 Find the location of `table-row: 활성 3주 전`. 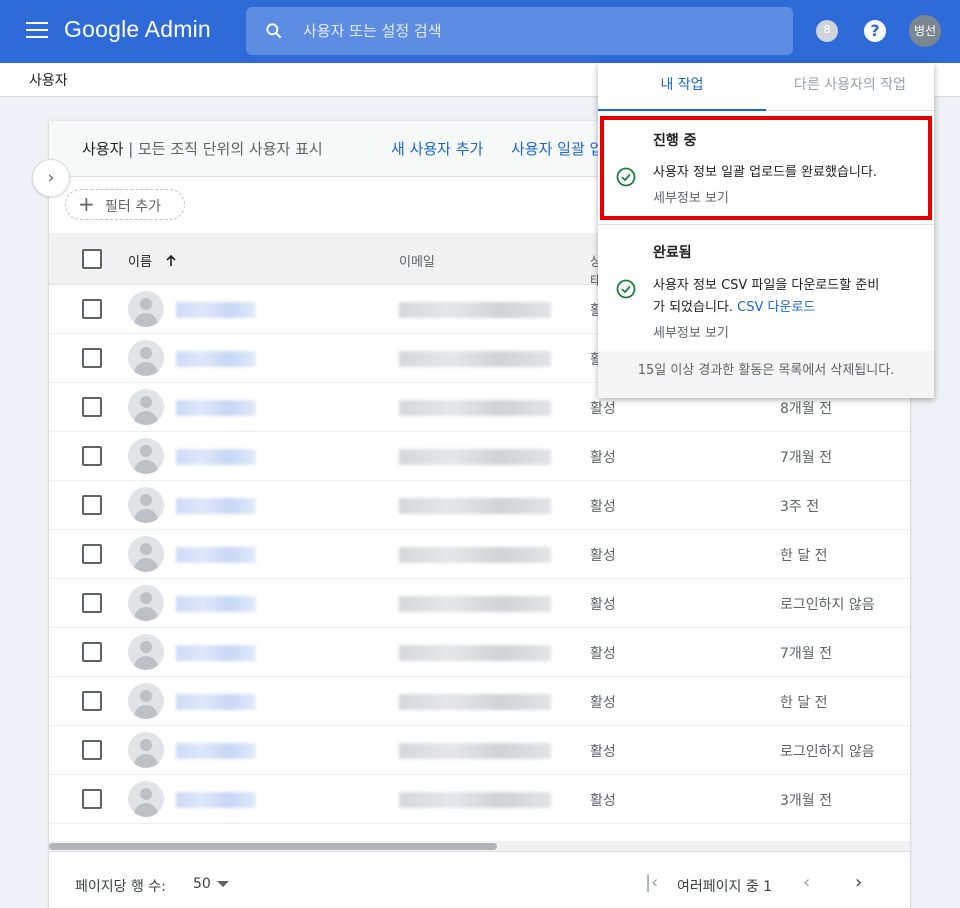

table-row: 활성 3주 전 is located at coordinates (479, 505).